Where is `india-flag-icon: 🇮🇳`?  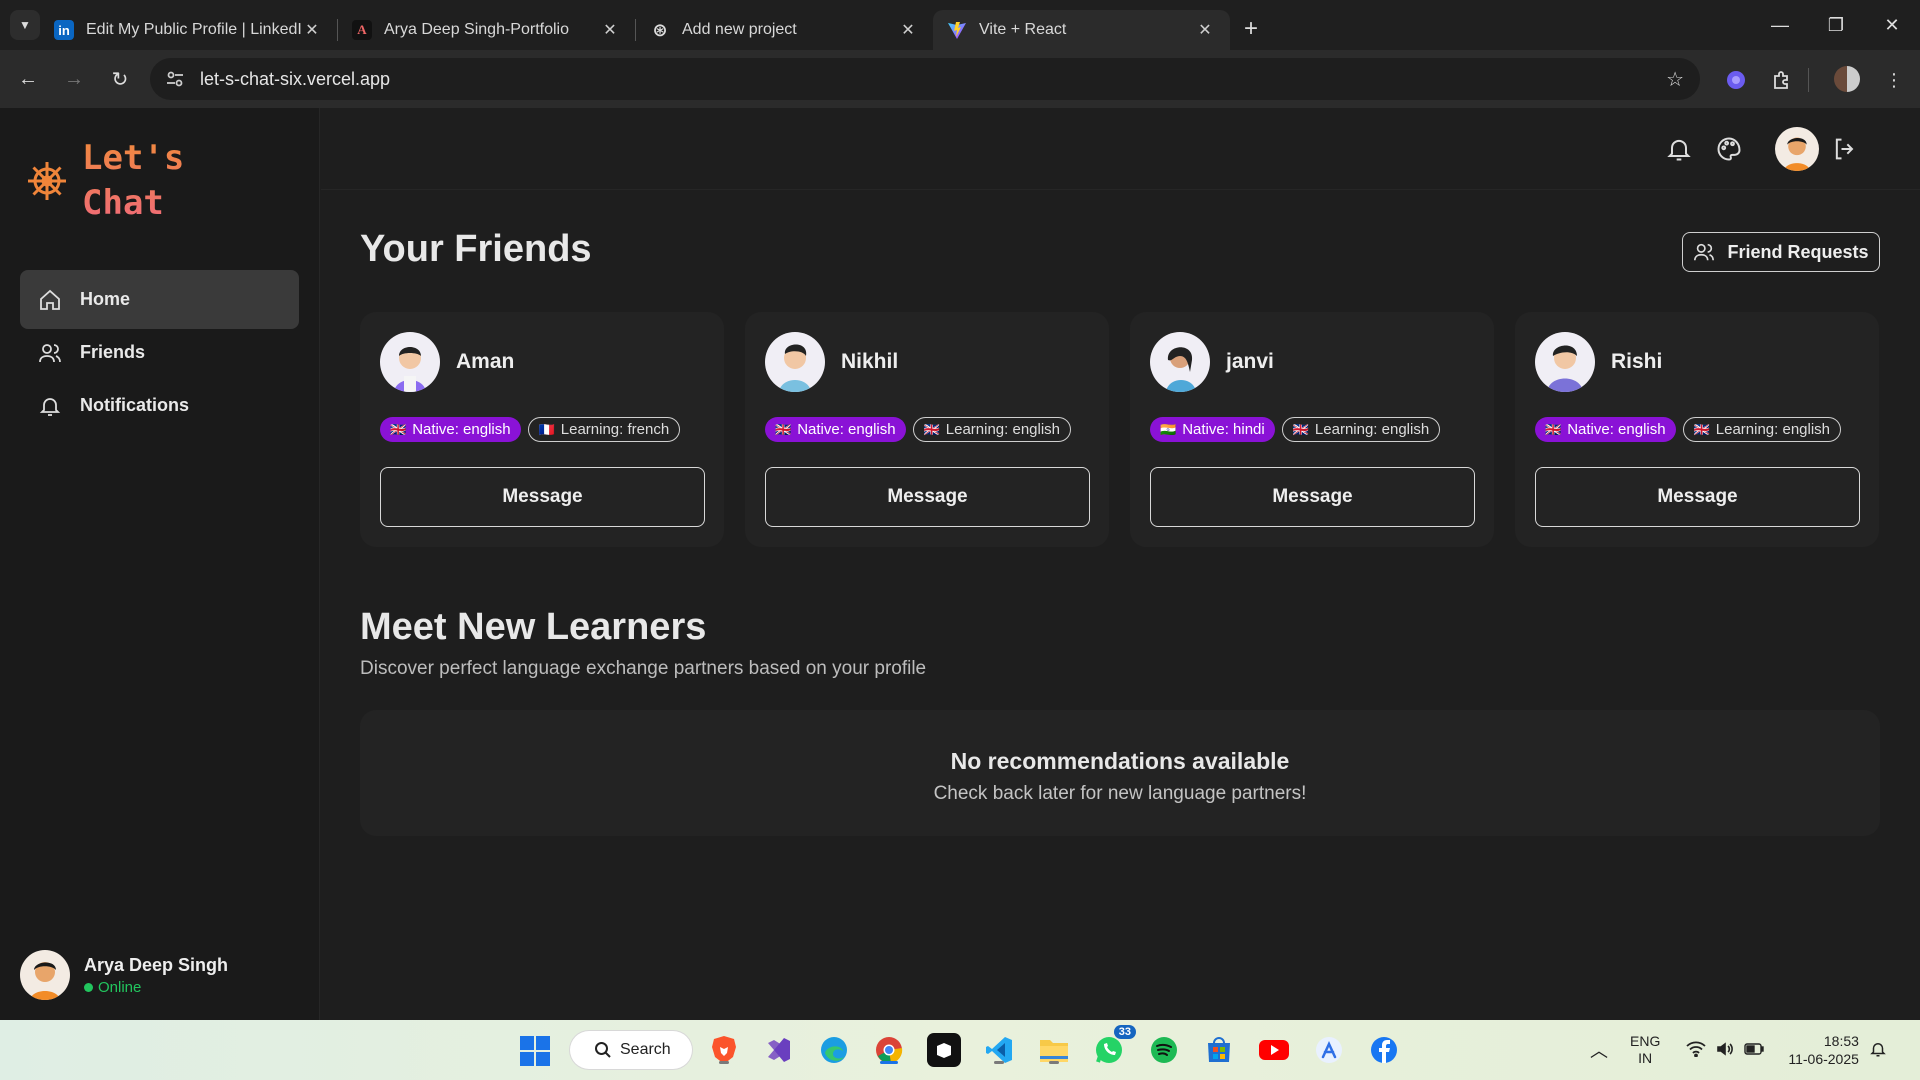 india-flag-icon: 🇮🇳 is located at coordinates (1168, 429).